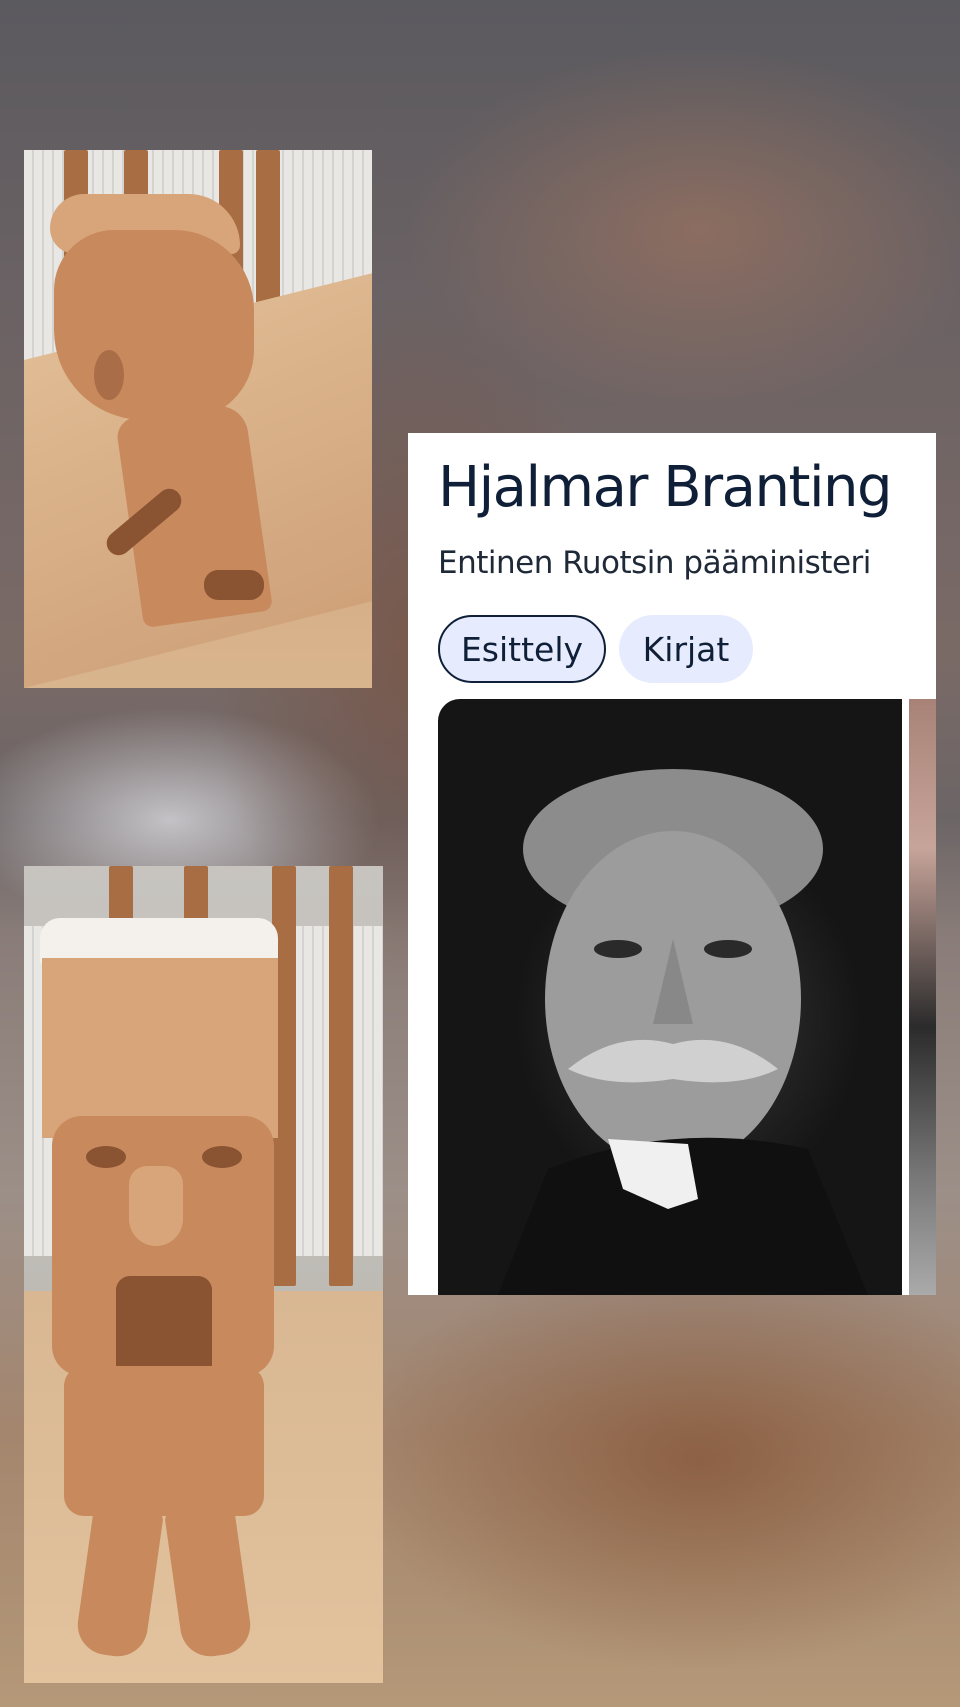 This screenshot has width=960, height=1707. Describe the element at coordinates (160, 1048) in the screenshot. I see `carving-hair` at that location.